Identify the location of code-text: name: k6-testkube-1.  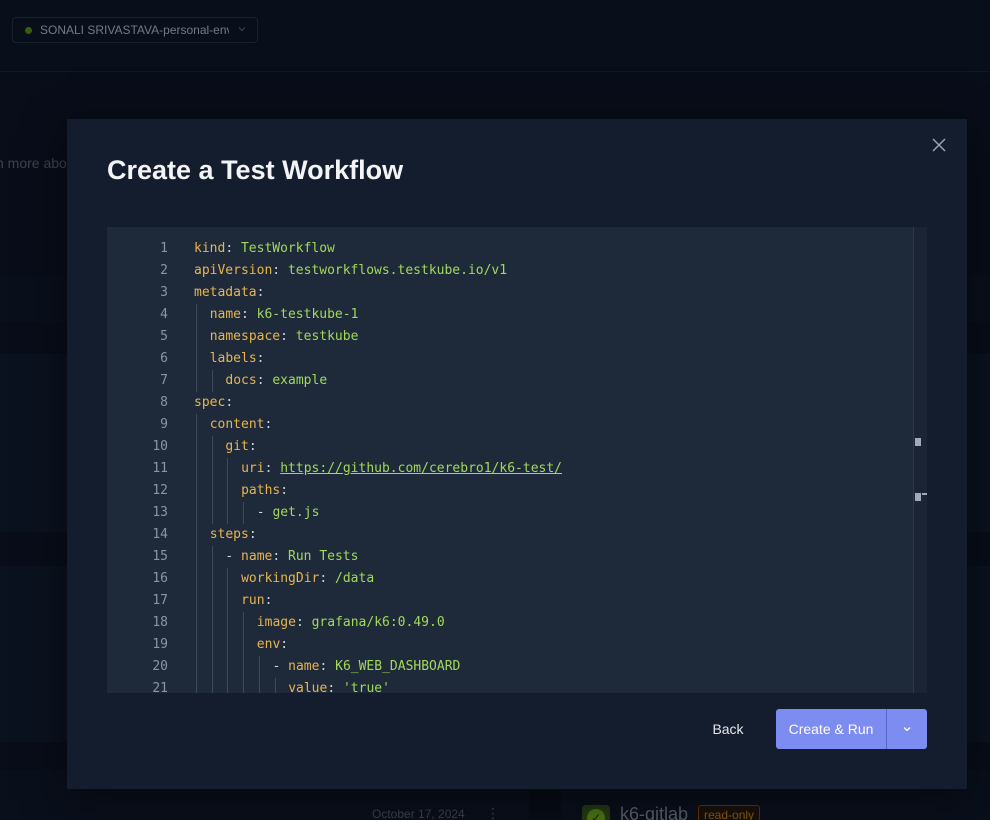
(284, 315).